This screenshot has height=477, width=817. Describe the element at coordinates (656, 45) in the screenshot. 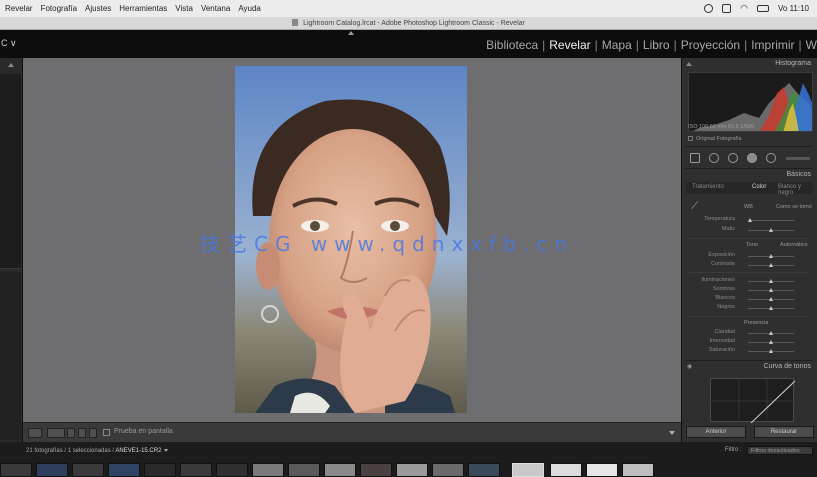

I see `module-libro: Libro` at that location.